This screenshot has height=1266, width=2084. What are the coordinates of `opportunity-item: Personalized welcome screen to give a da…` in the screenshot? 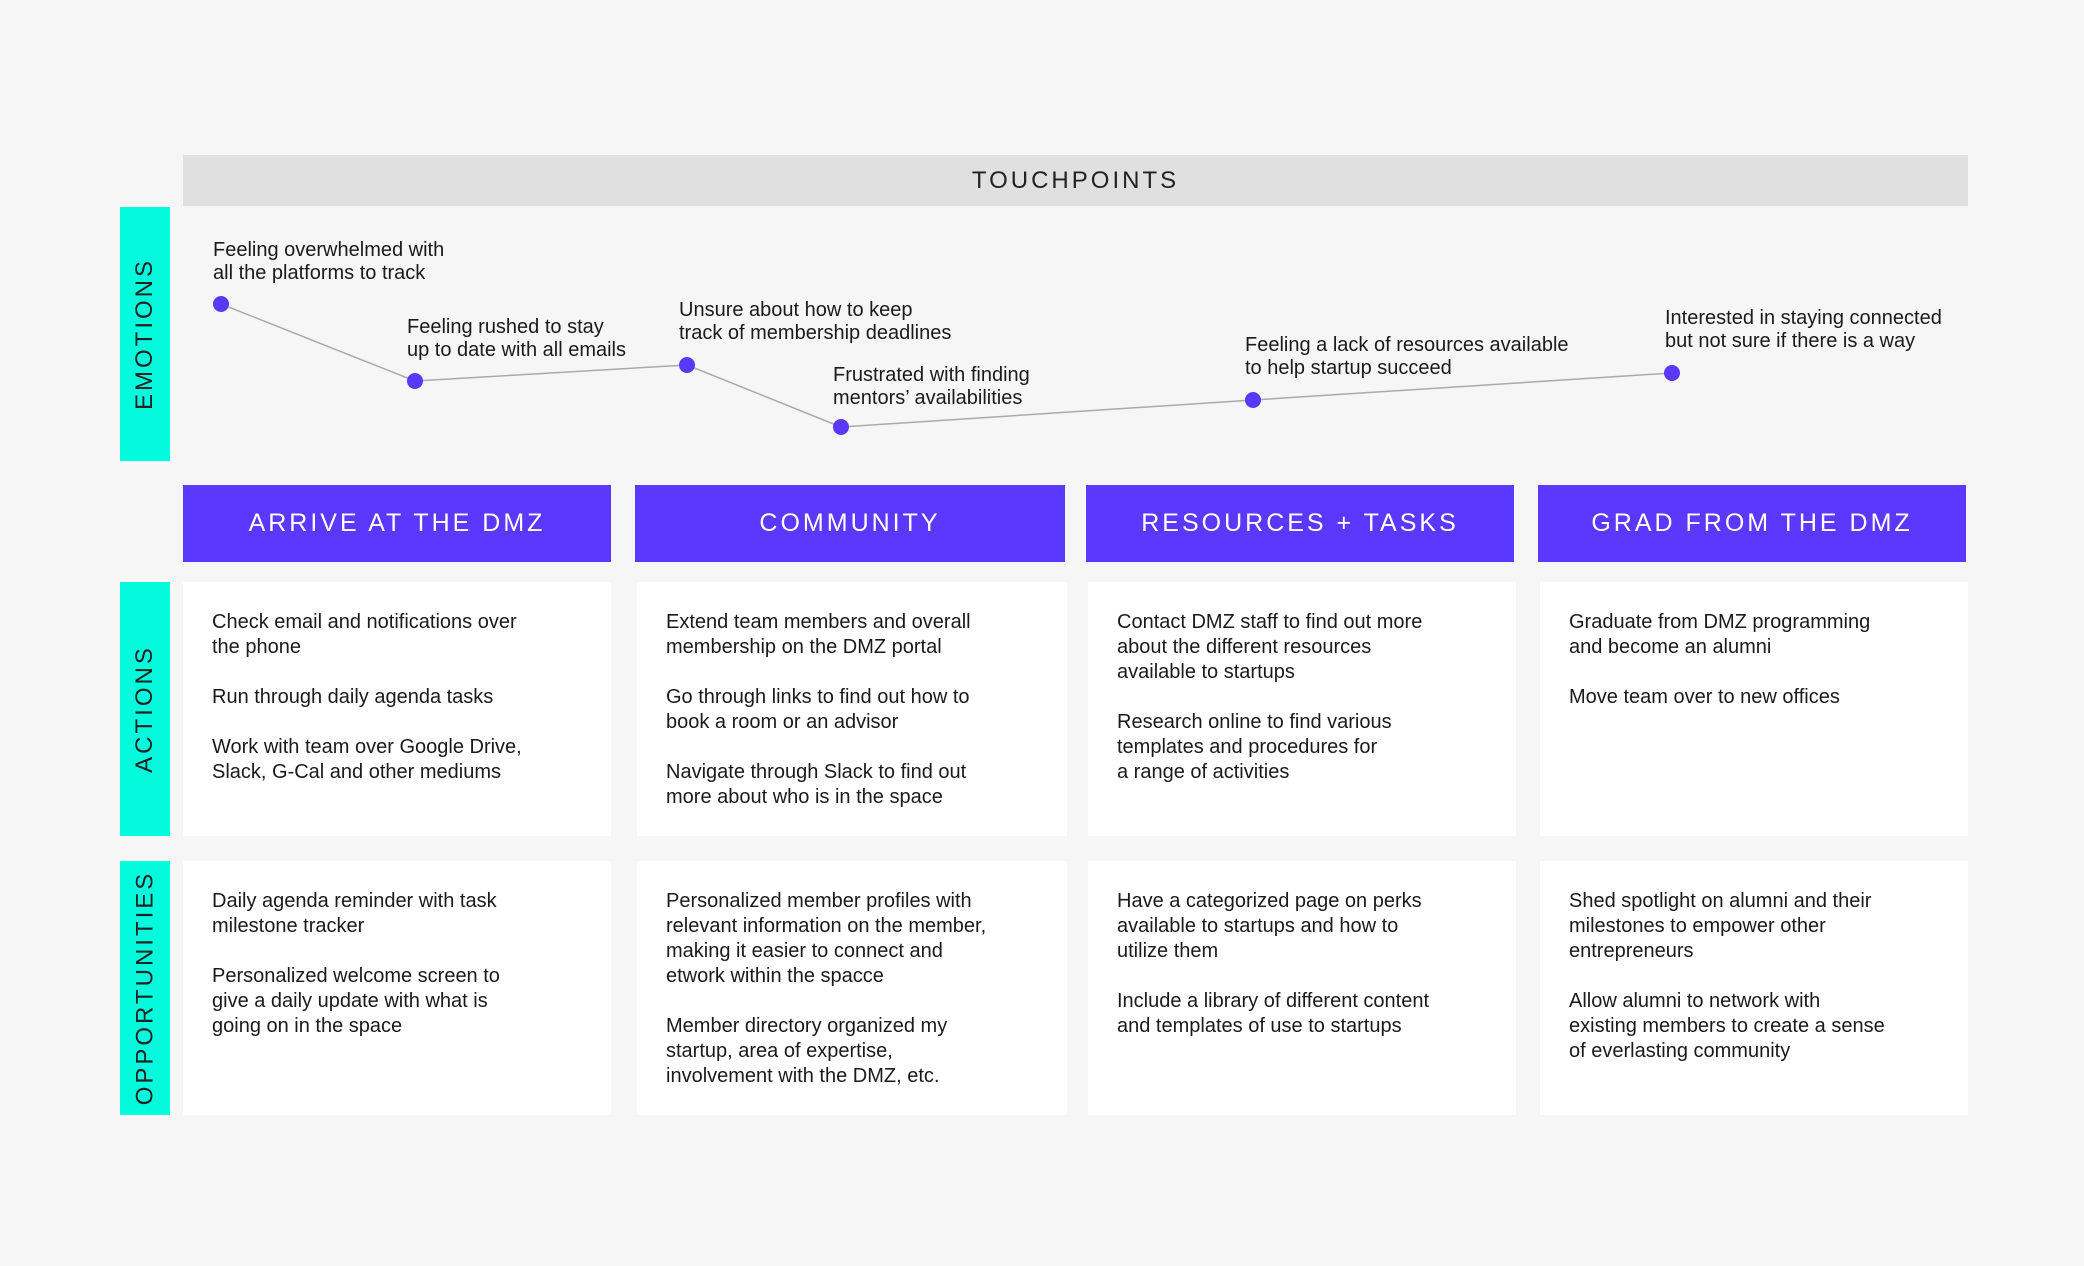 It's located at (356, 1001).